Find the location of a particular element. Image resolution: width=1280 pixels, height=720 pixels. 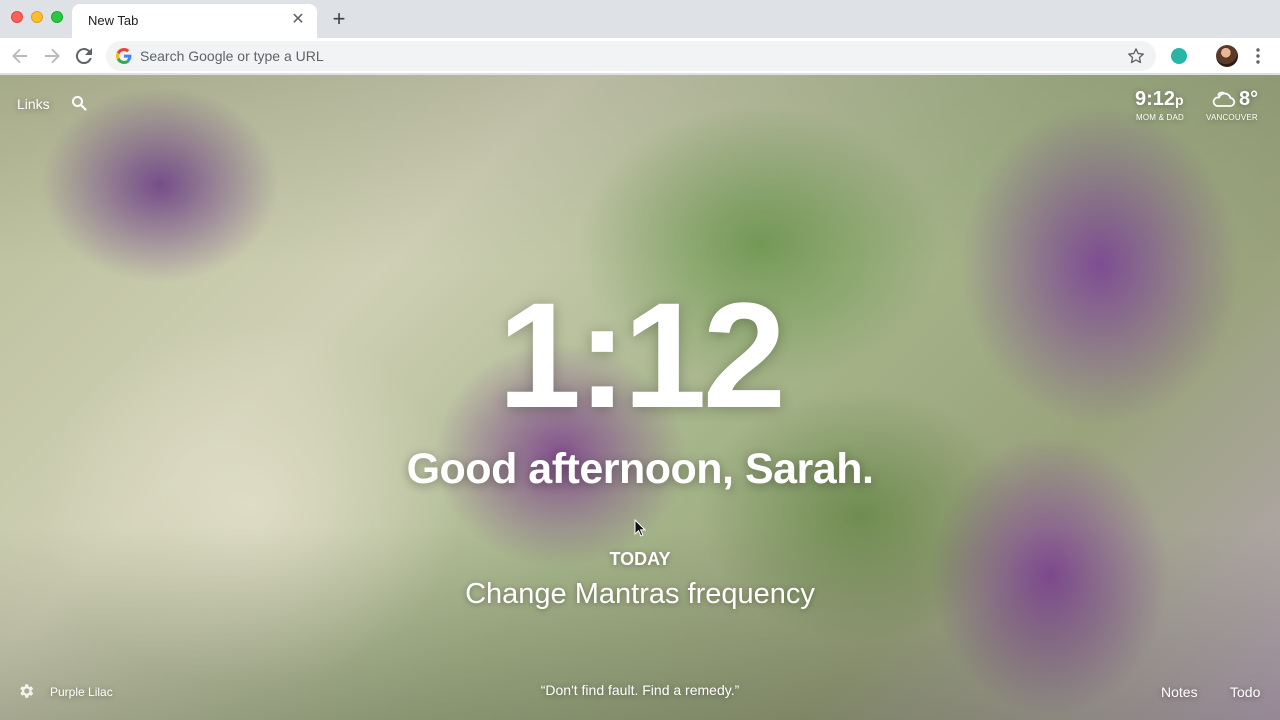

omnibox-placeholder: Search Google or type a URL is located at coordinates (232, 56).